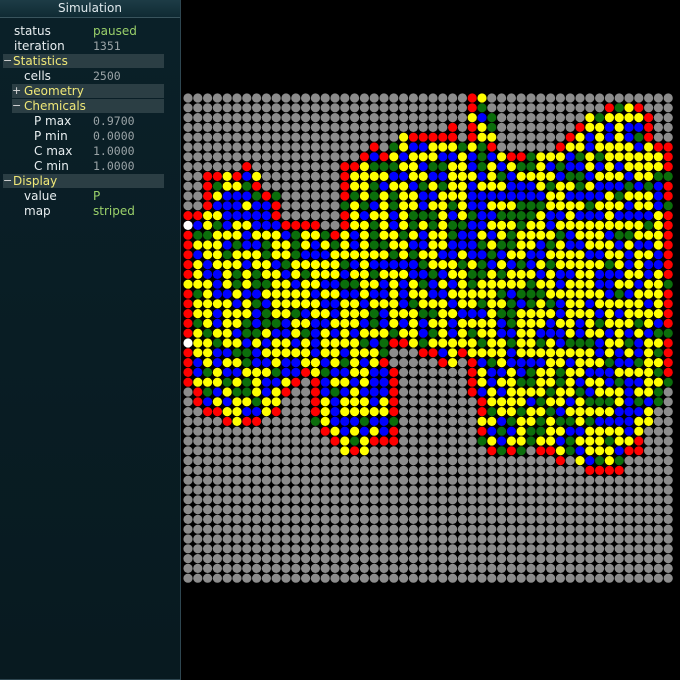 The height and width of the screenshot is (680, 680). I want to click on display-value-row: value P, so click(99, 196).